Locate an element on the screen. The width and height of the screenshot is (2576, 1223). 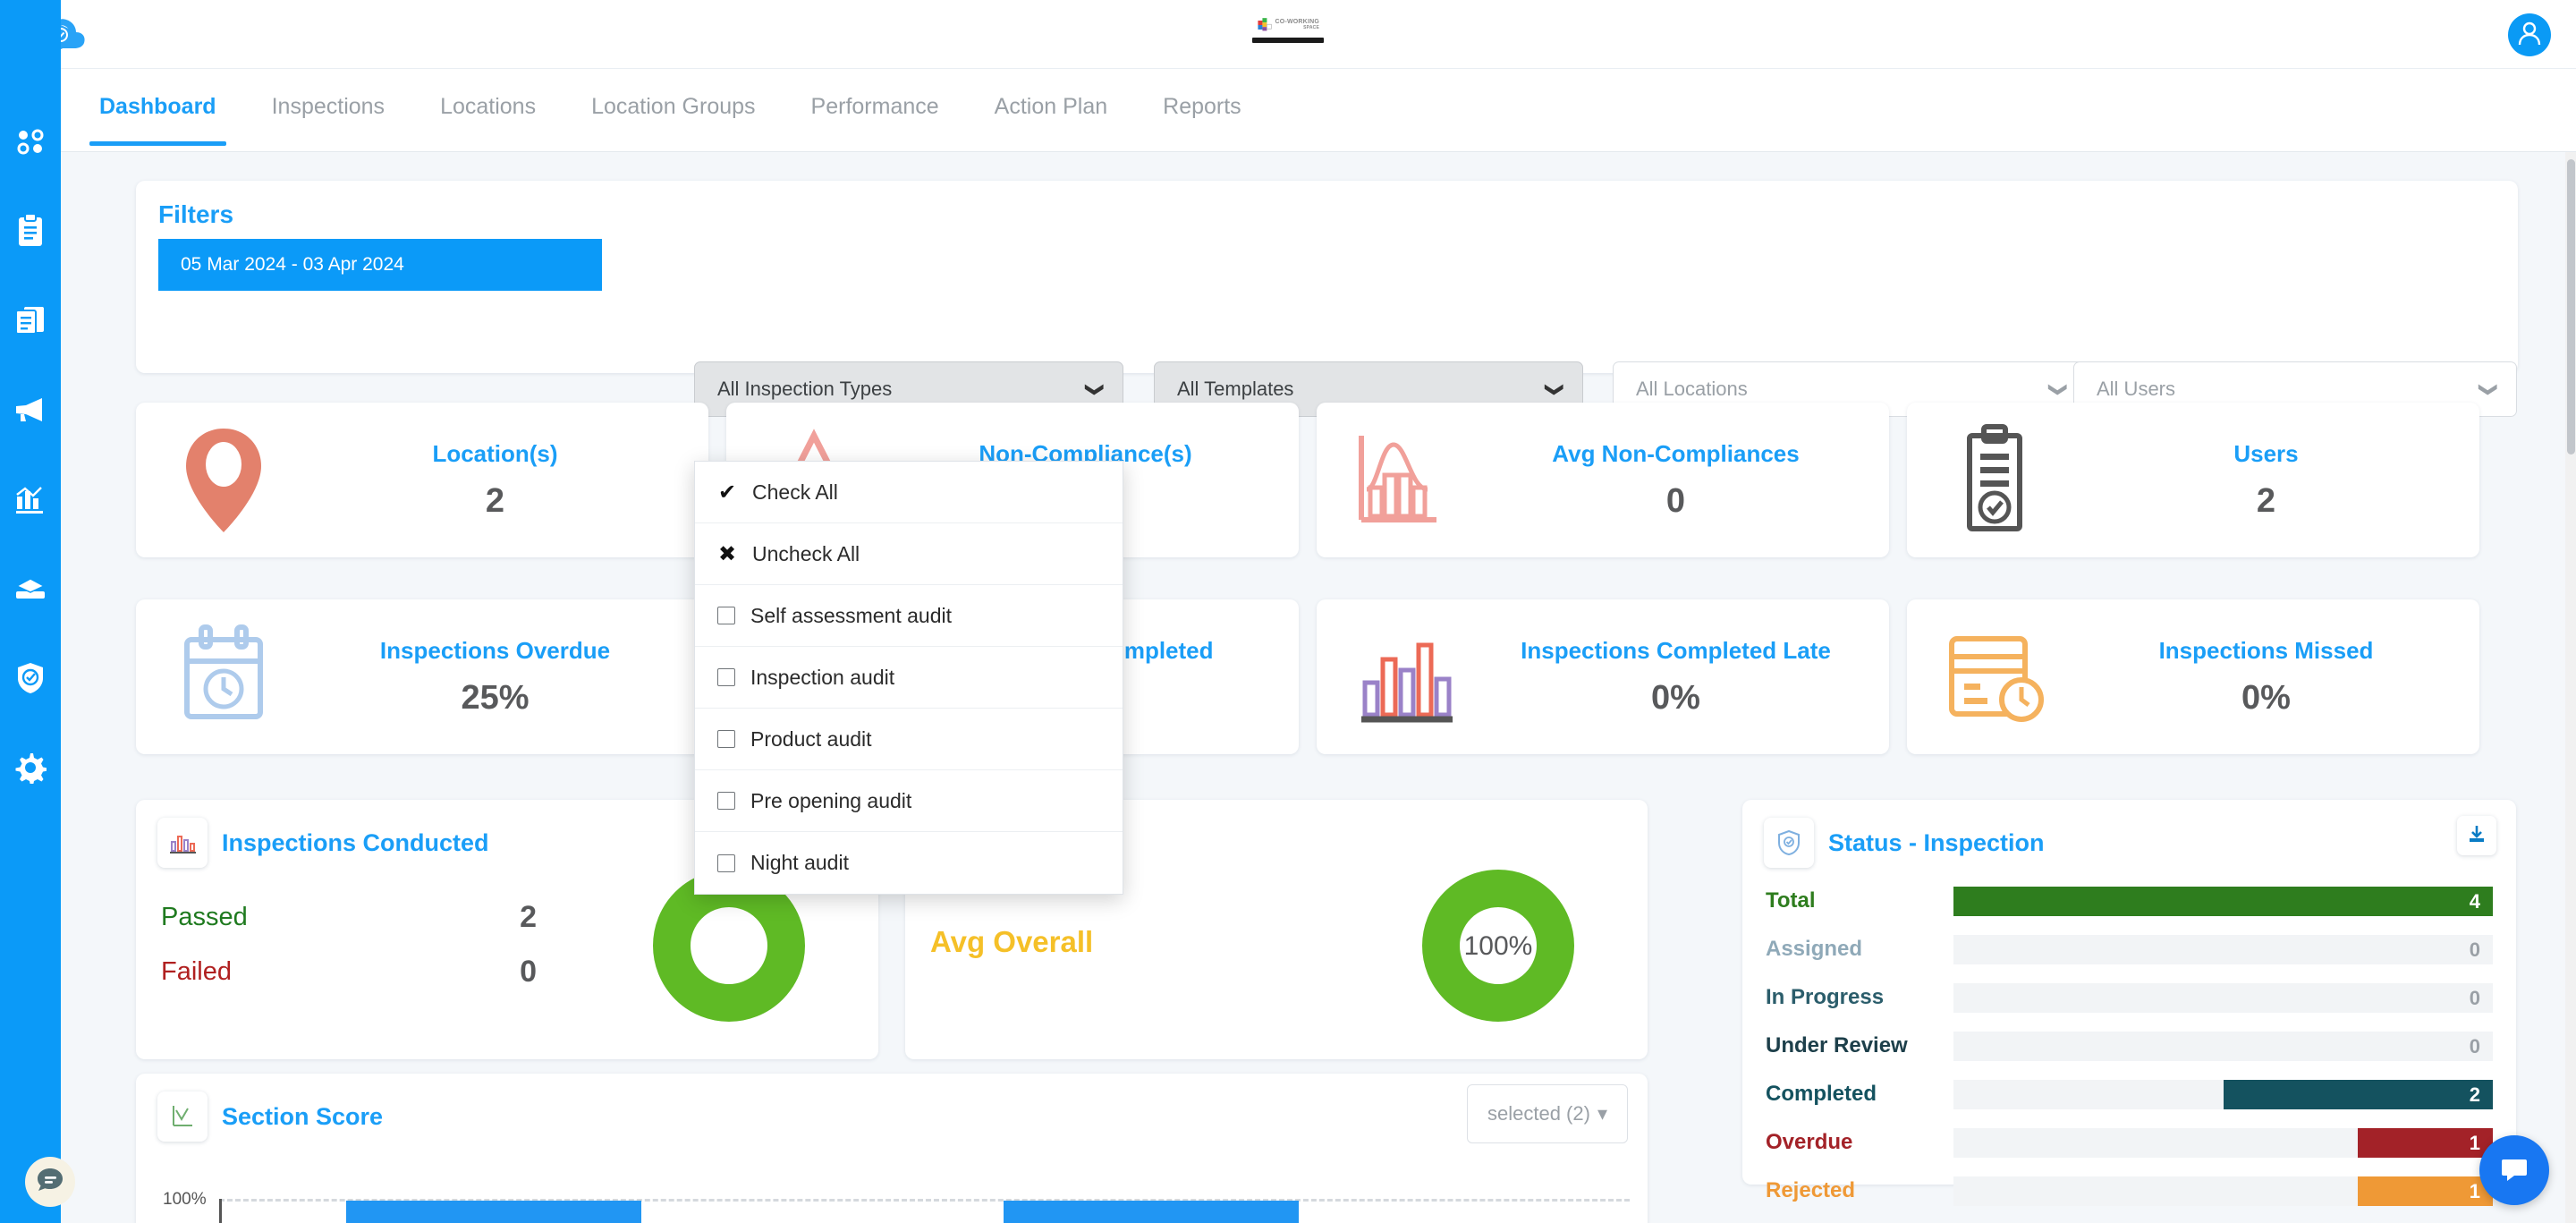
status-value: 2 is located at coordinates (2474, 1094).